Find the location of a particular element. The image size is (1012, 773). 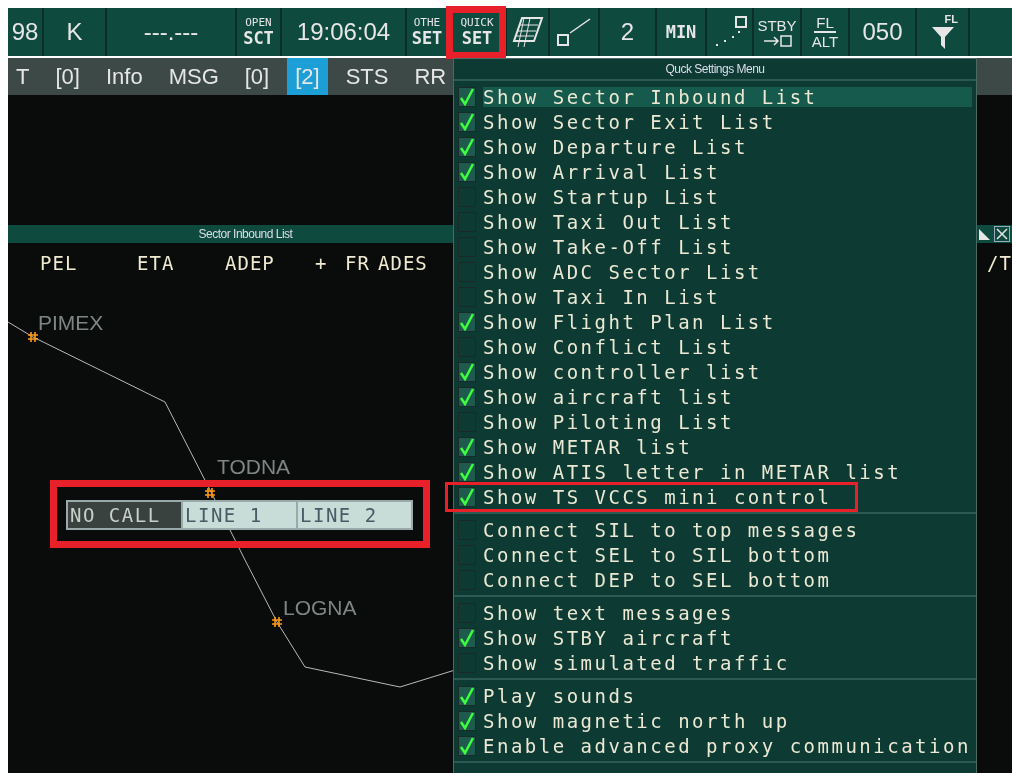

arrow-square-icon is located at coordinates (777, 40).